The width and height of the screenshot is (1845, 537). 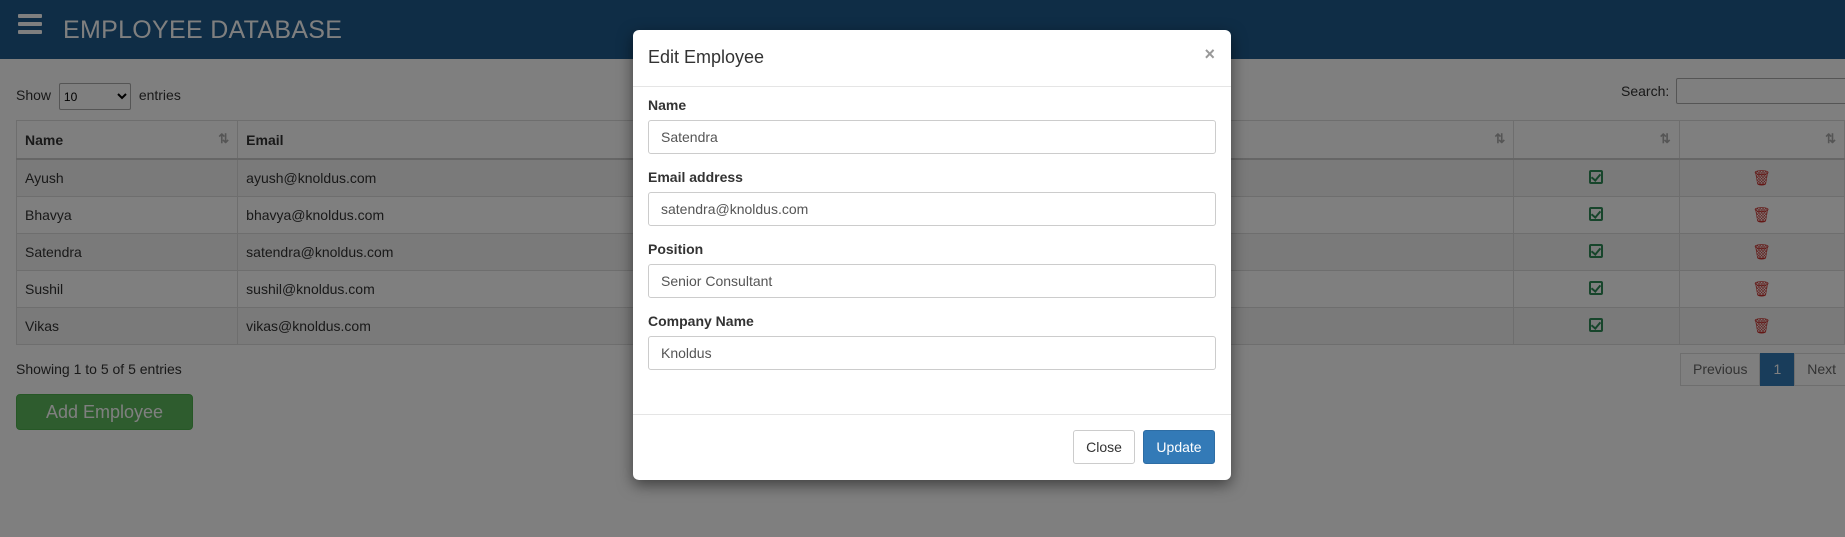 I want to click on email-field, so click(x=932, y=209).